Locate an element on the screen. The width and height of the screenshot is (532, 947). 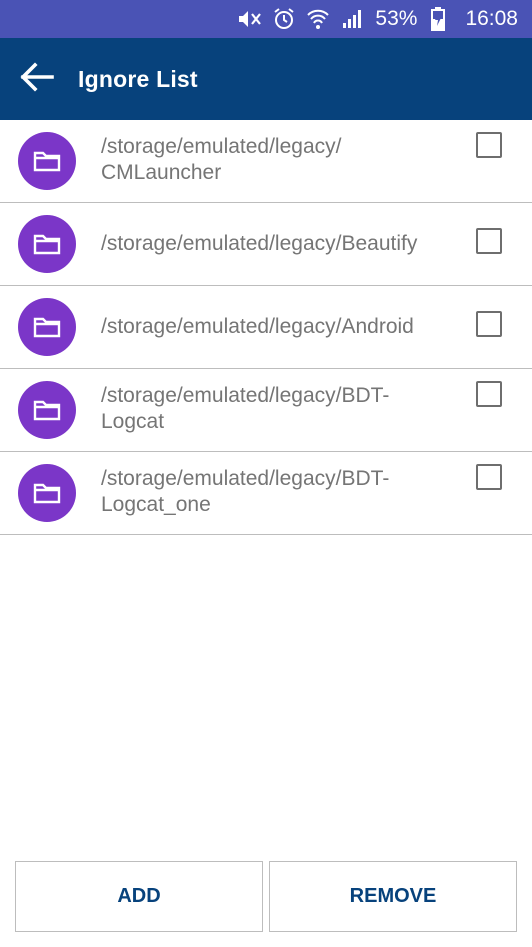
list-item: /storage/emulated/legacy/BDT- Logcat is located at coordinates (266, 410).